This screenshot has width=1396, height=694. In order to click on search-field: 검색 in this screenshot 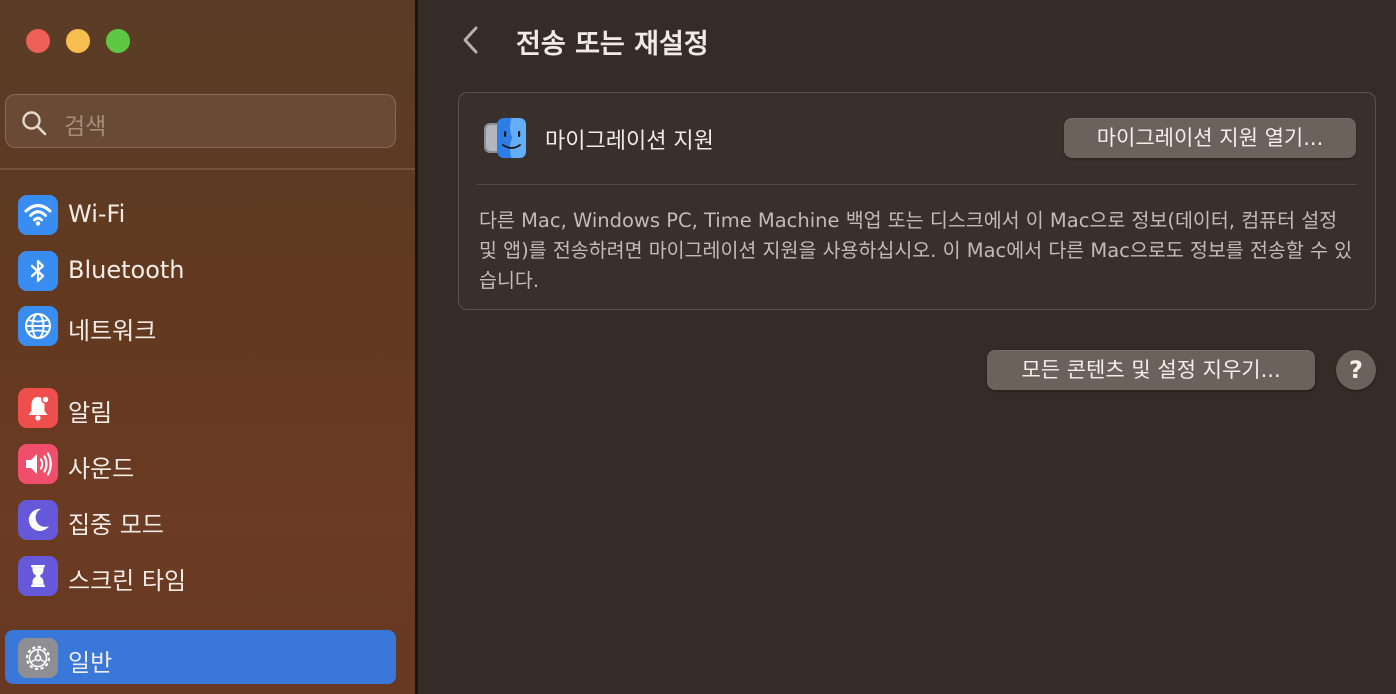, I will do `click(200, 121)`.